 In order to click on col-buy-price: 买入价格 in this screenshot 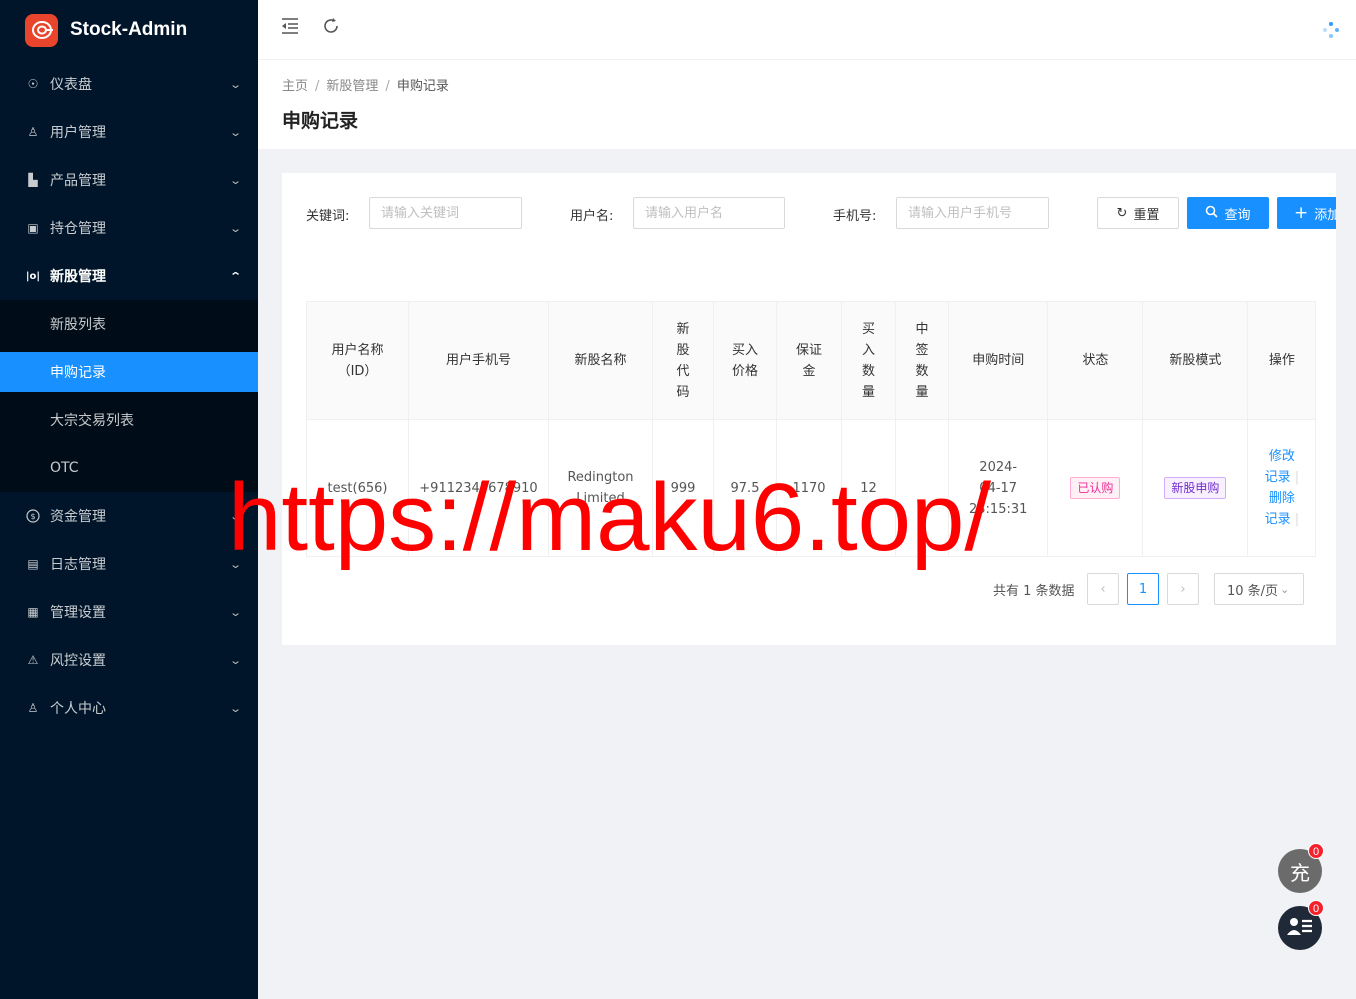, I will do `click(745, 360)`.